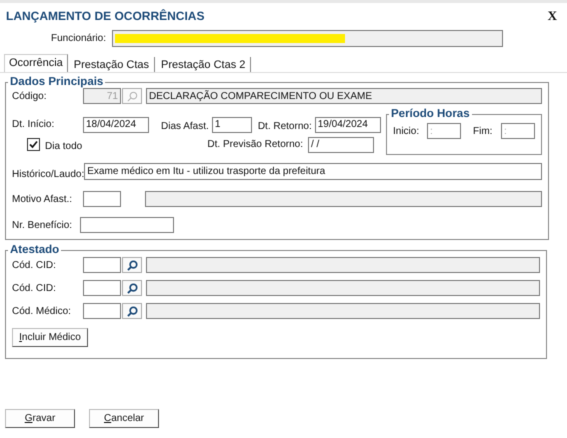  I want to click on field-label: Dias Afast., so click(185, 126).